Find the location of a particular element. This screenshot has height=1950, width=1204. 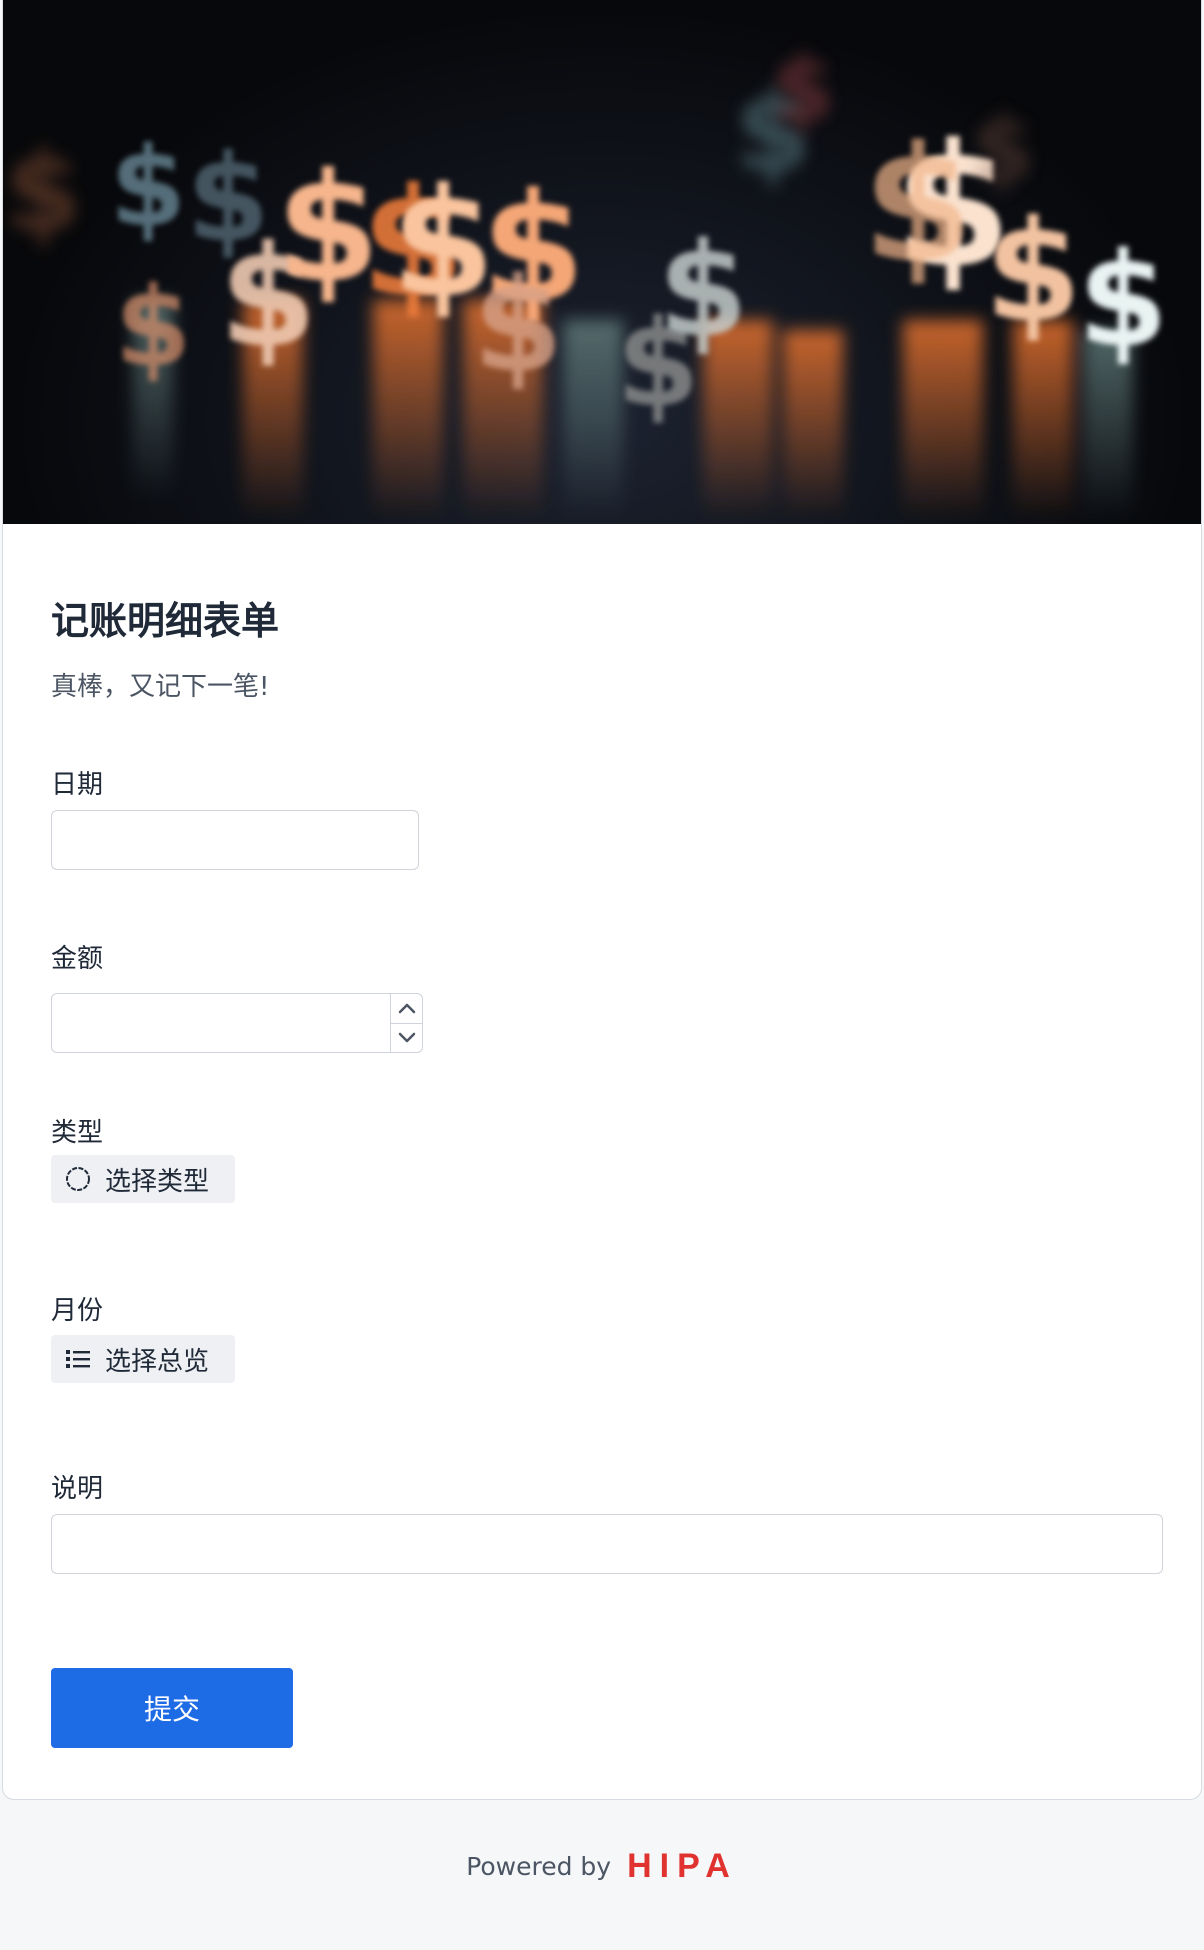

decrement-button is located at coordinates (406, 1037).